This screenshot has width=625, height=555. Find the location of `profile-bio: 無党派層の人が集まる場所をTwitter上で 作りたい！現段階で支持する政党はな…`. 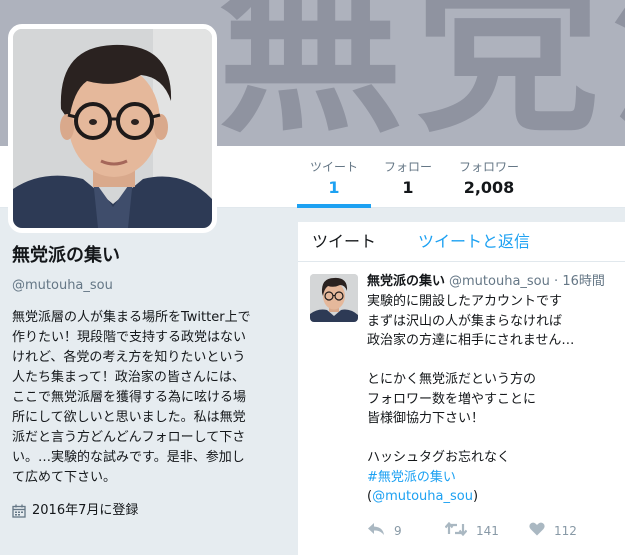

profile-bio: 無党派層の人が集まる場所をTwitter上で 作りたい！現段階で支持する政党はな… is located at coordinates (141, 398).